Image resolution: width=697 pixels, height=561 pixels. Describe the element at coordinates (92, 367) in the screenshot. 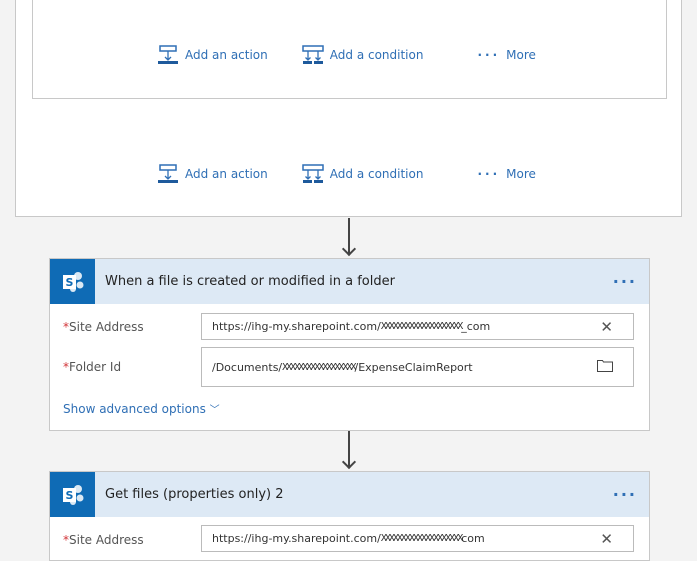

I see `folder-id-label: *Folder Id` at that location.